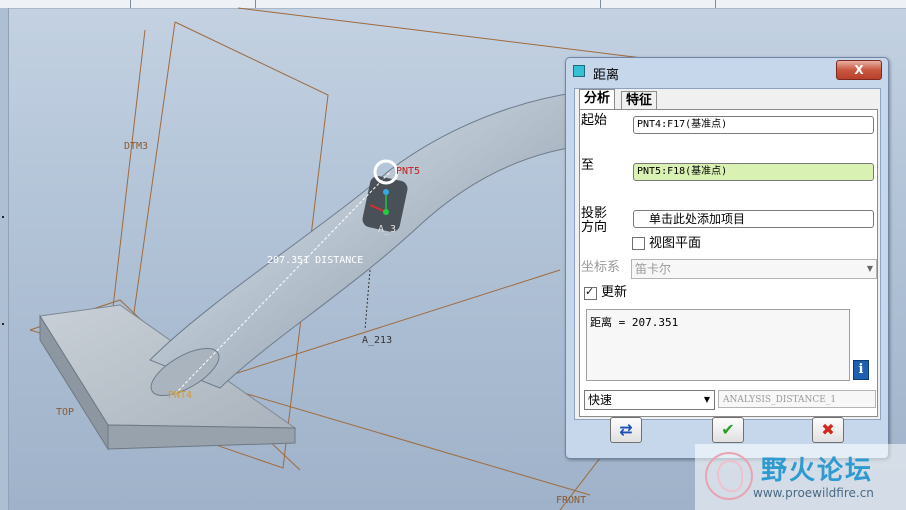 This screenshot has width=906, height=510. What do you see at coordinates (653, 269) in the screenshot?
I see `coord-system-value: 笛卡尔` at bounding box center [653, 269].